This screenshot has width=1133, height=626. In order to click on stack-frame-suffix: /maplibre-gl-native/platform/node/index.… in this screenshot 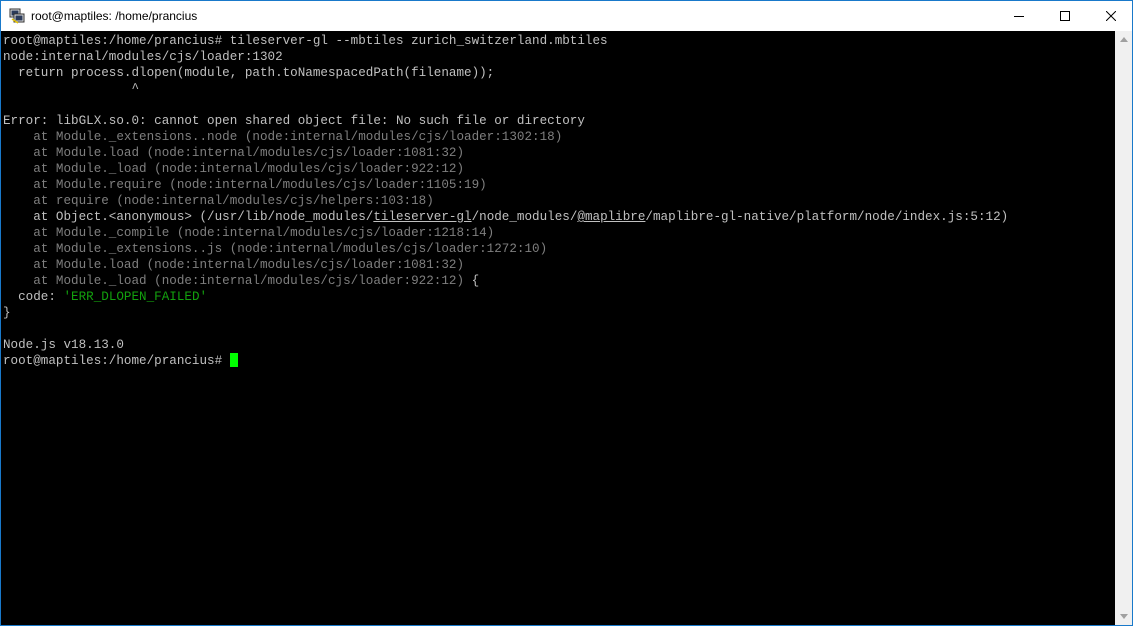, I will do `click(827, 217)`.